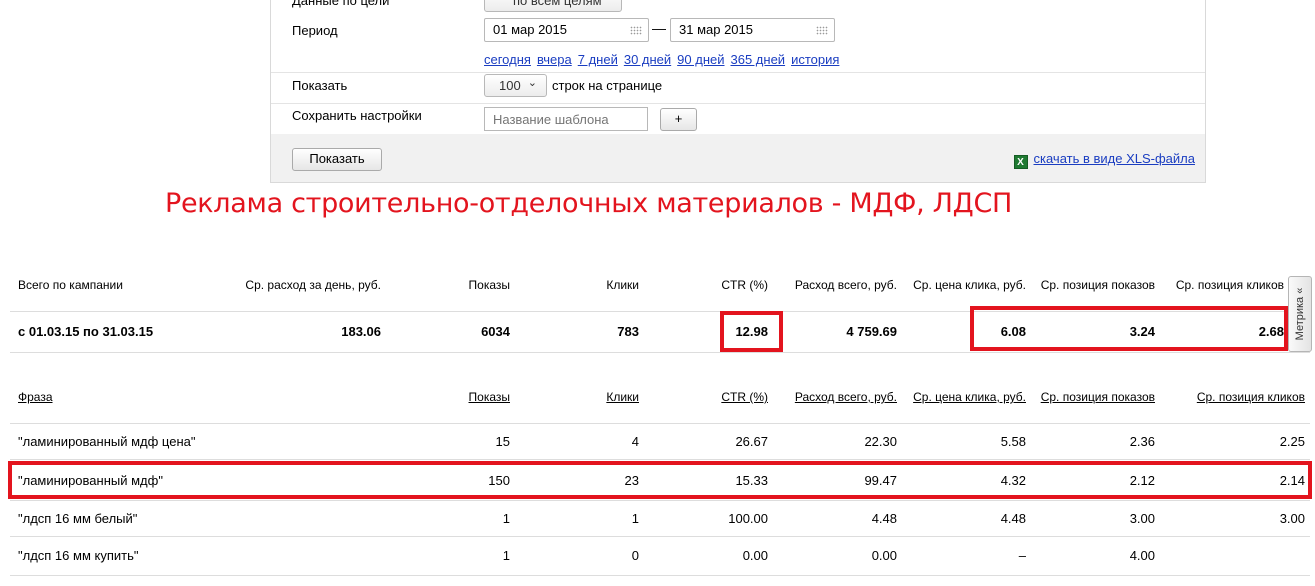  Describe the element at coordinates (502, 441) in the screenshot. I see `impressions-cell: 15` at that location.